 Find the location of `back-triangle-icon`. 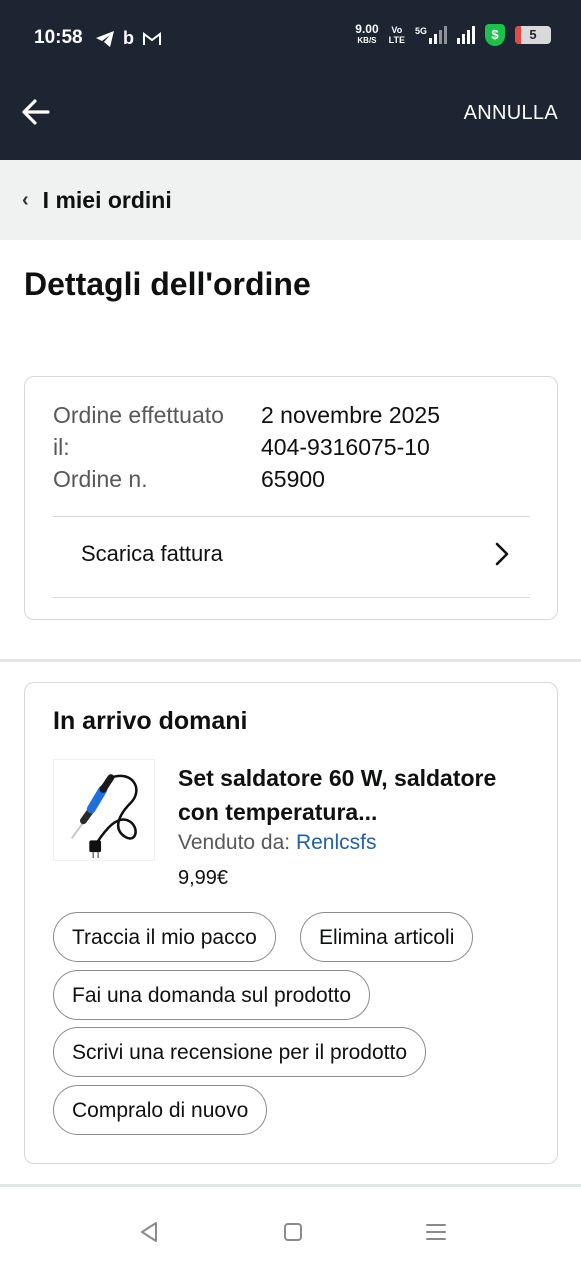

back-triangle-icon is located at coordinates (149, 1232).